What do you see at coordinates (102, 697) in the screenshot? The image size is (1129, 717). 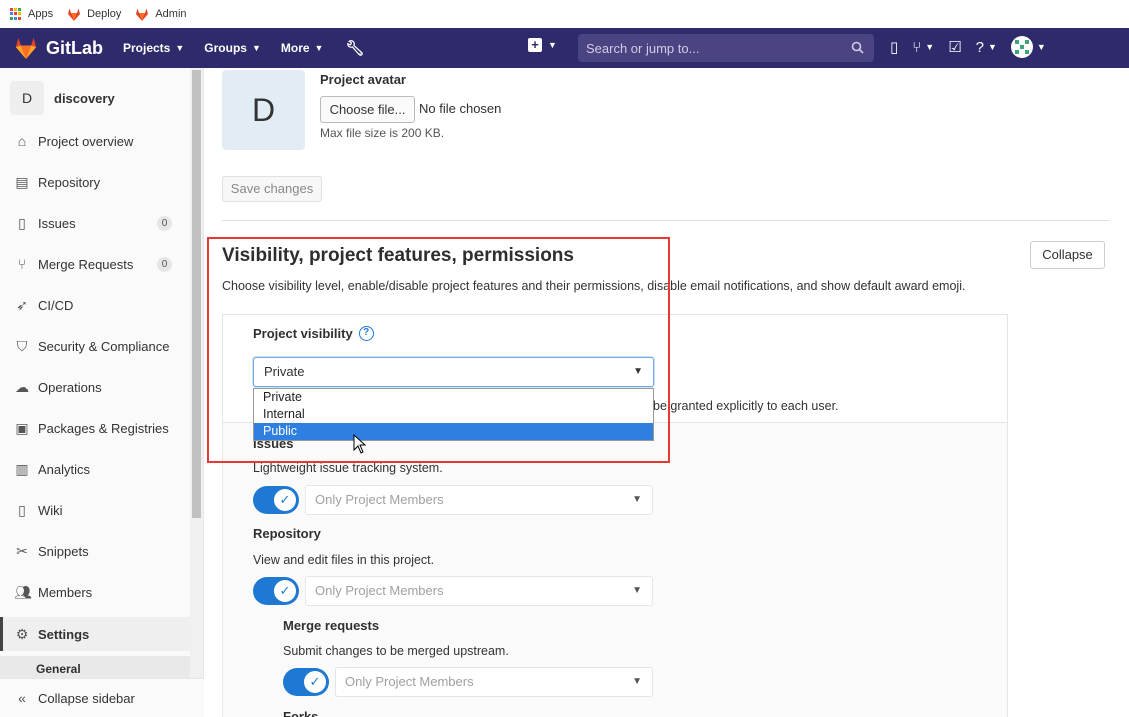 I see `collapse-sidebar-button: « Collapse sidebar` at bounding box center [102, 697].